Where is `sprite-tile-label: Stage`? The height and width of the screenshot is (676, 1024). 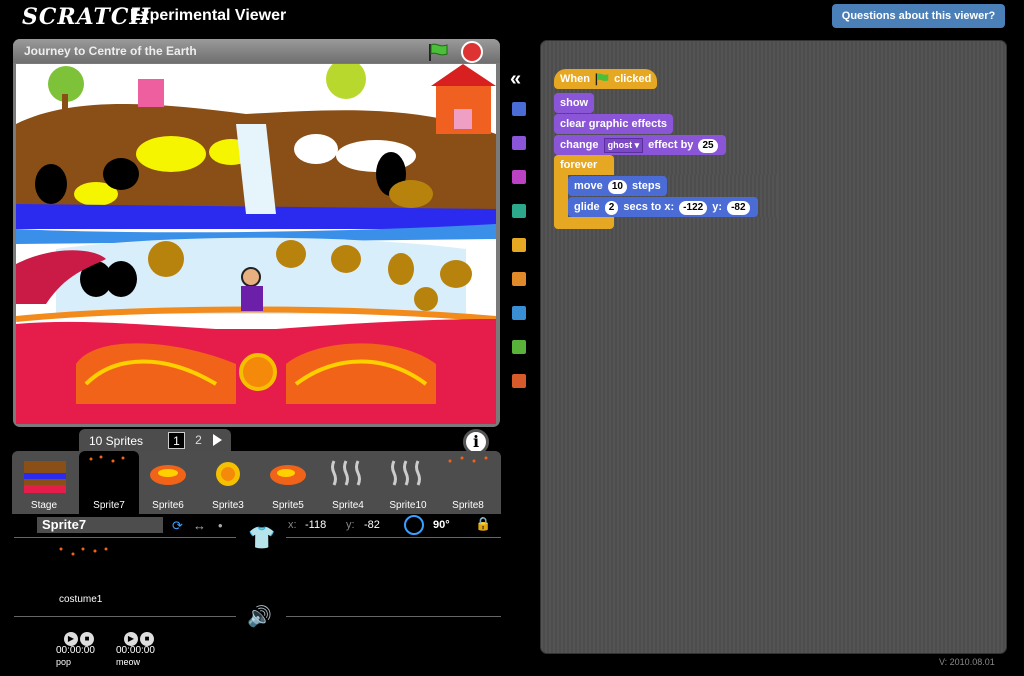 sprite-tile-label: Stage is located at coordinates (44, 505).